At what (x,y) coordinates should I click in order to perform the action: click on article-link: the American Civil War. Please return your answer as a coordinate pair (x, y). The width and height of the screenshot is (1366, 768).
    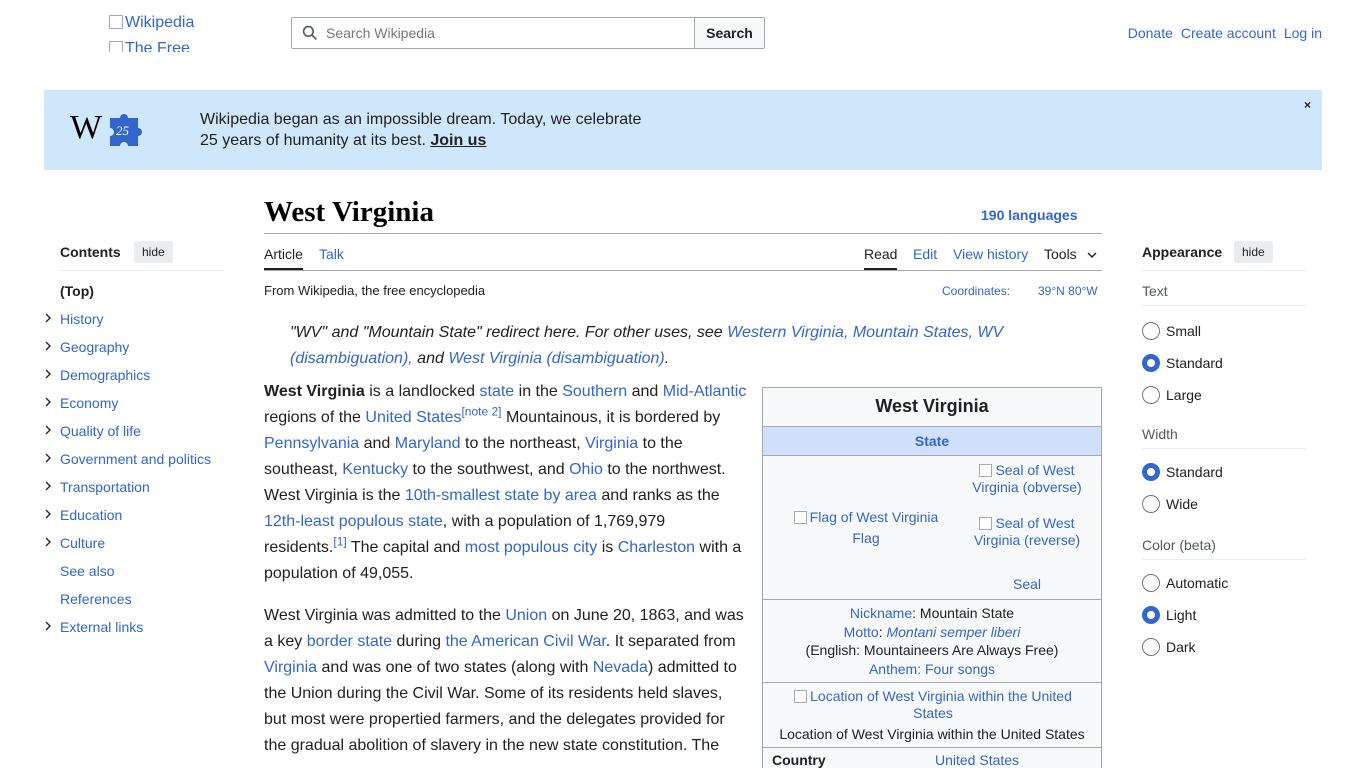
    Looking at the image, I should click on (525, 641).